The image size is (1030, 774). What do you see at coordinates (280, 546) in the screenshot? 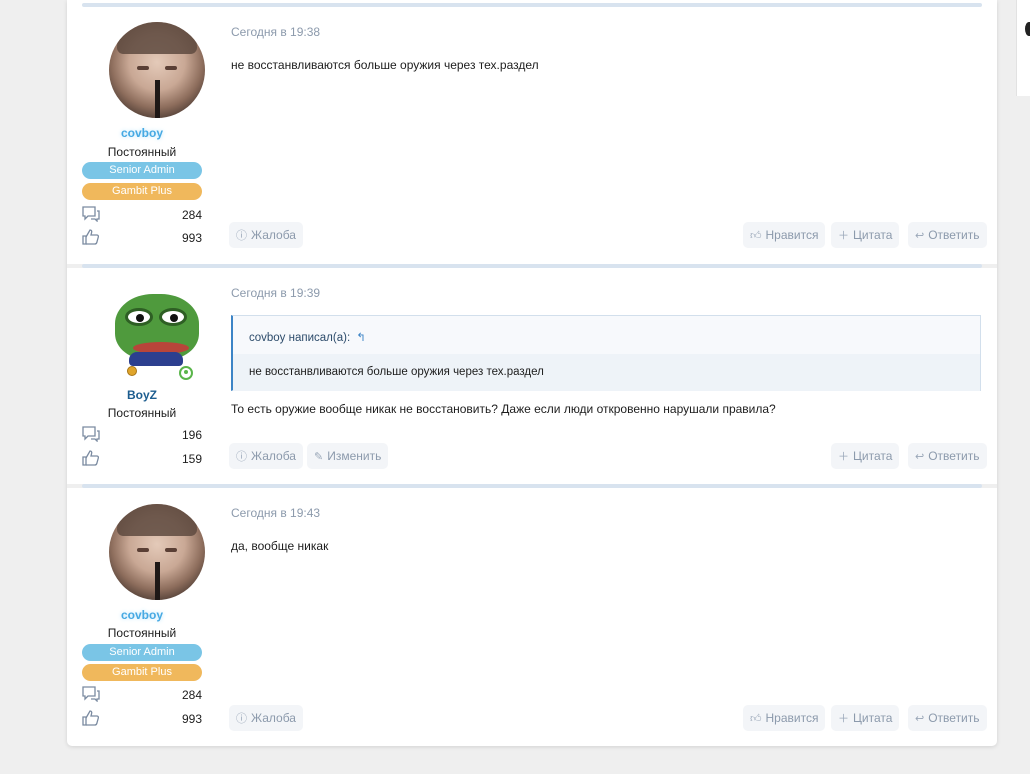
I see `post-message: да, вообще никак` at bounding box center [280, 546].